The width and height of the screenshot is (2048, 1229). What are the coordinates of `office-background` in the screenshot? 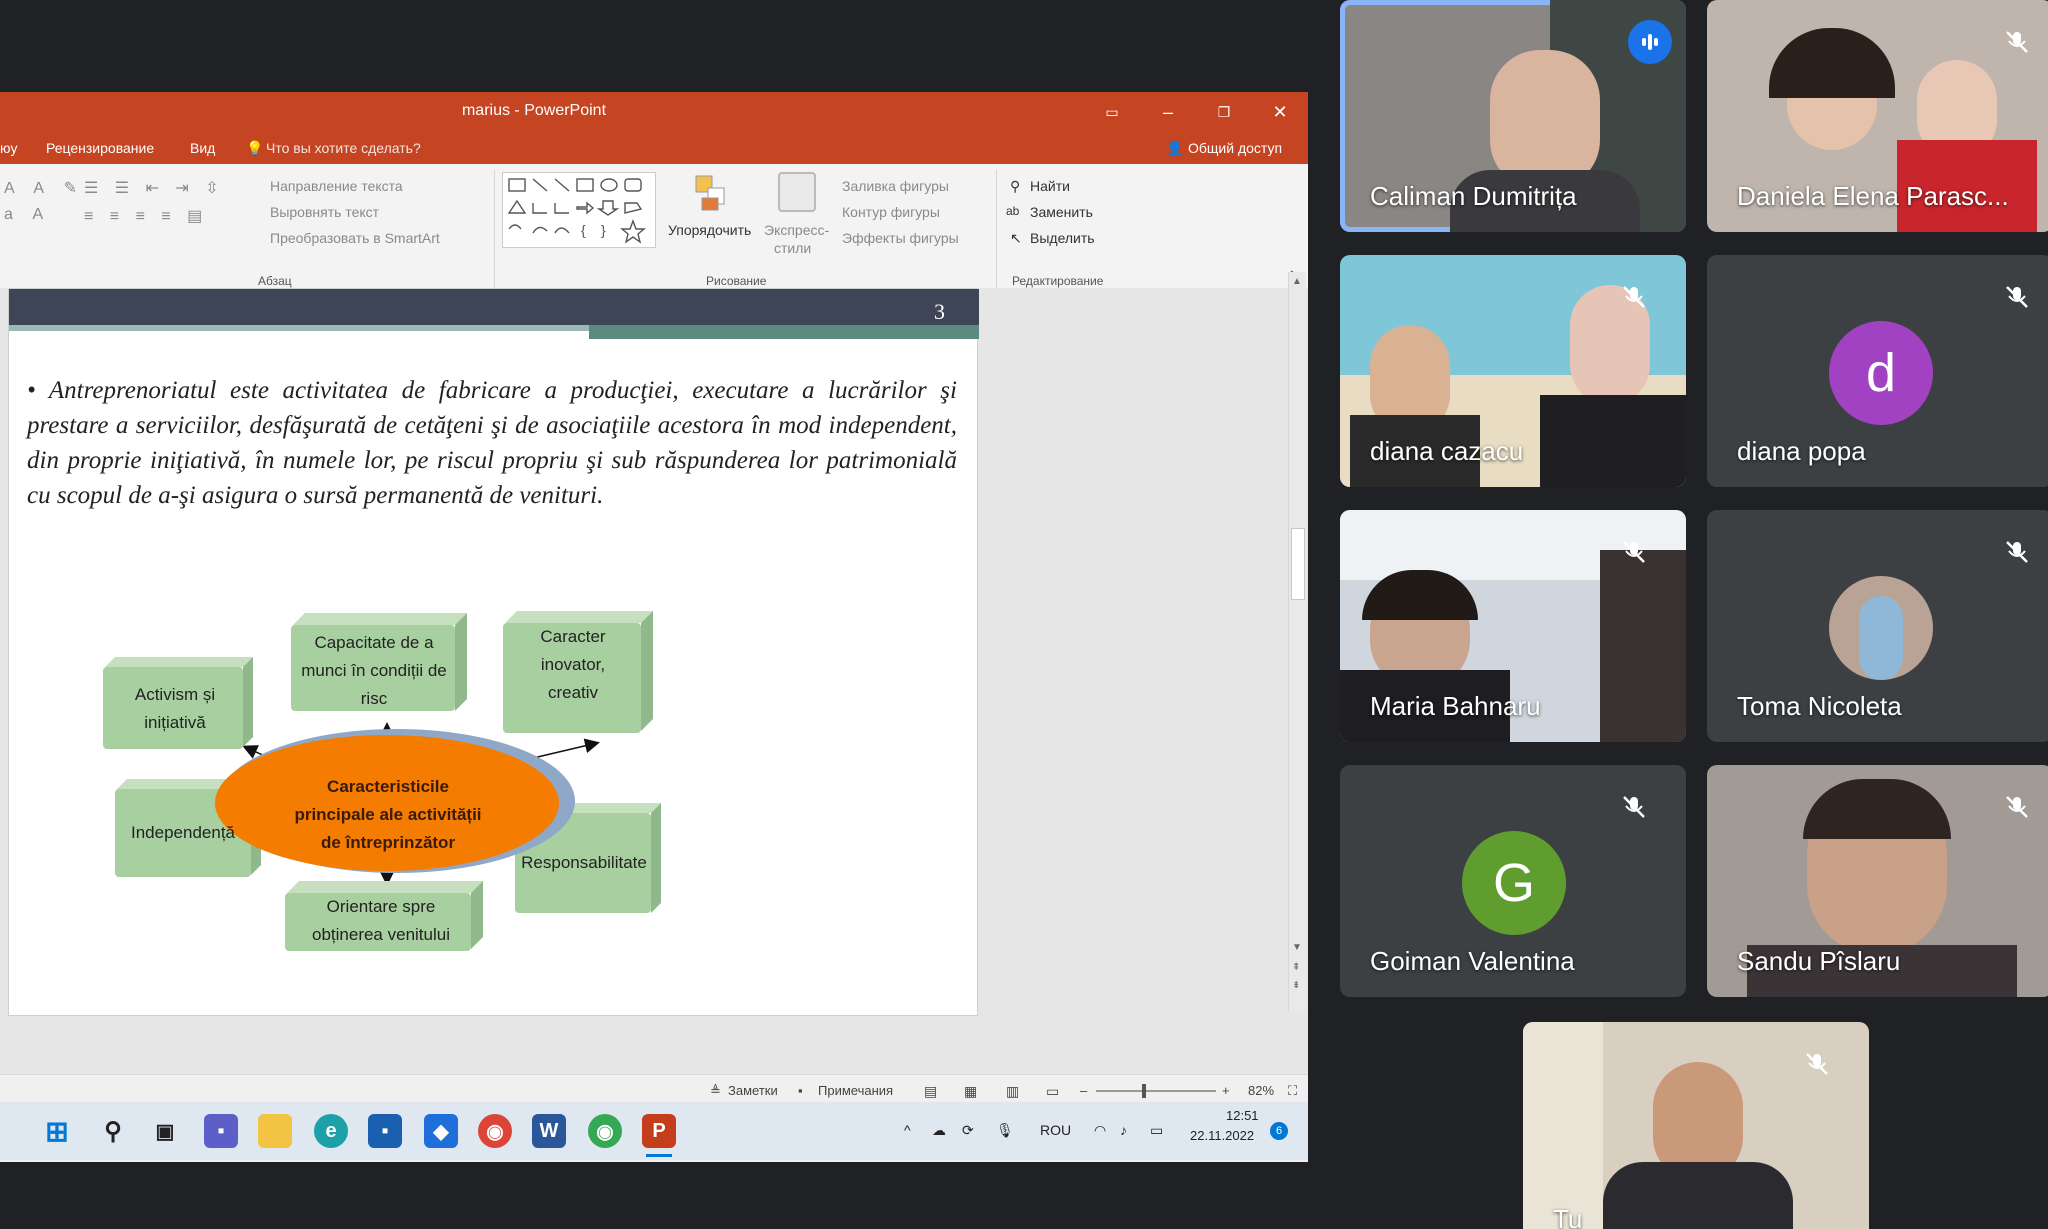 It's located at (1563, 1125).